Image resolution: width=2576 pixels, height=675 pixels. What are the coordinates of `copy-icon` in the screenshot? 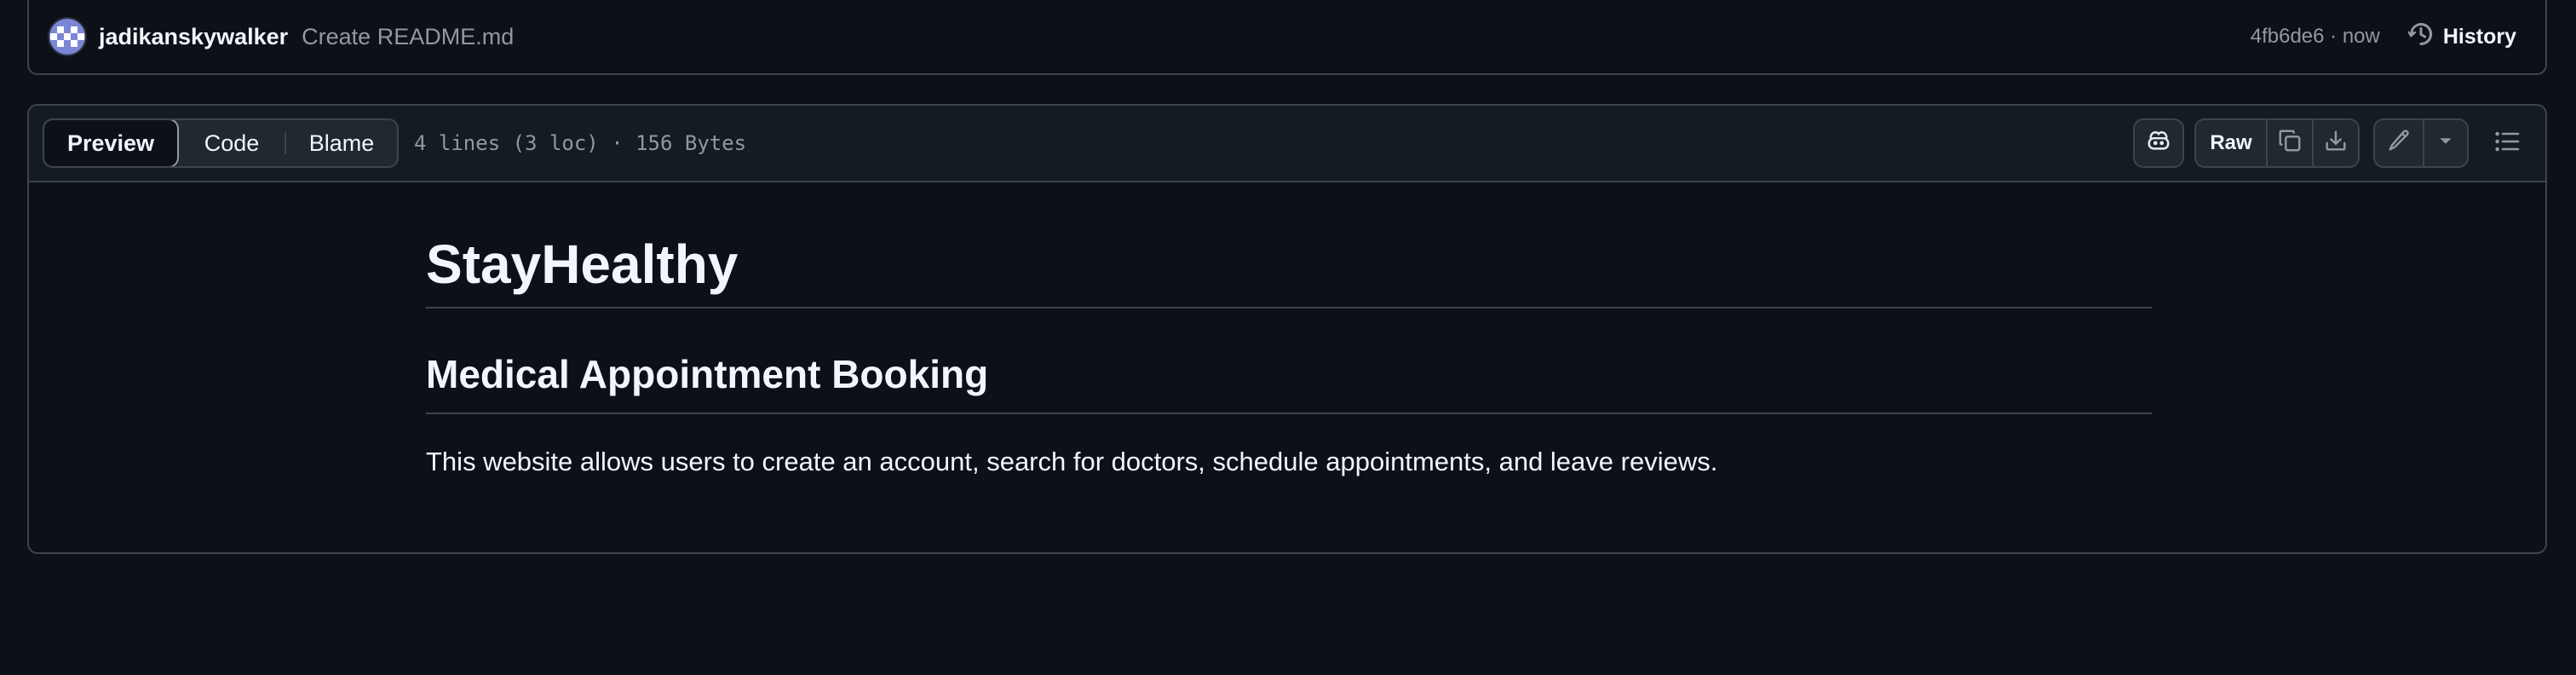 It's located at (2290, 143).